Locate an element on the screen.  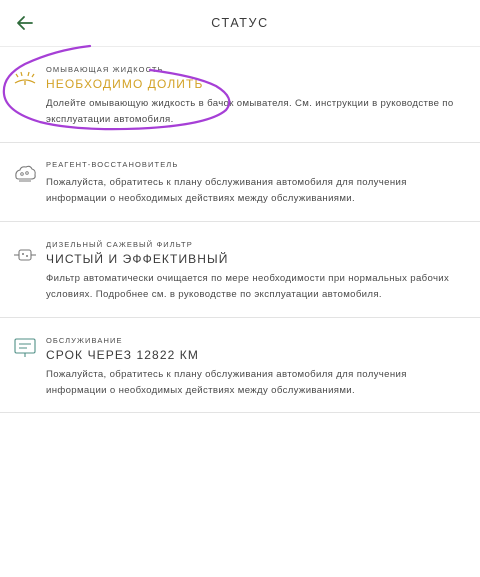
reductant-icon is located at coordinates (25, 173).